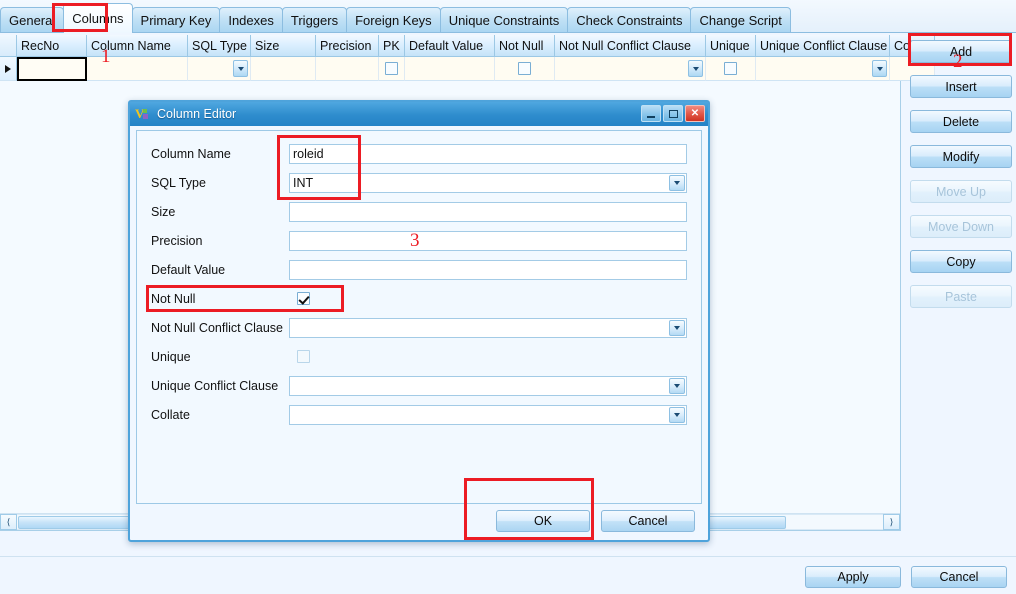 Image resolution: width=1016 pixels, height=594 pixels. I want to click on not-null-conflict-clause-input, so click(488, 327).